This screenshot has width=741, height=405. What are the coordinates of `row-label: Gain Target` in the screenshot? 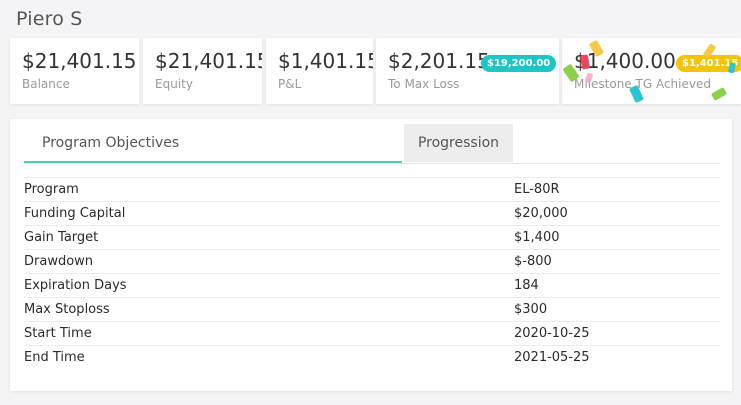 It's located at (61, 237).